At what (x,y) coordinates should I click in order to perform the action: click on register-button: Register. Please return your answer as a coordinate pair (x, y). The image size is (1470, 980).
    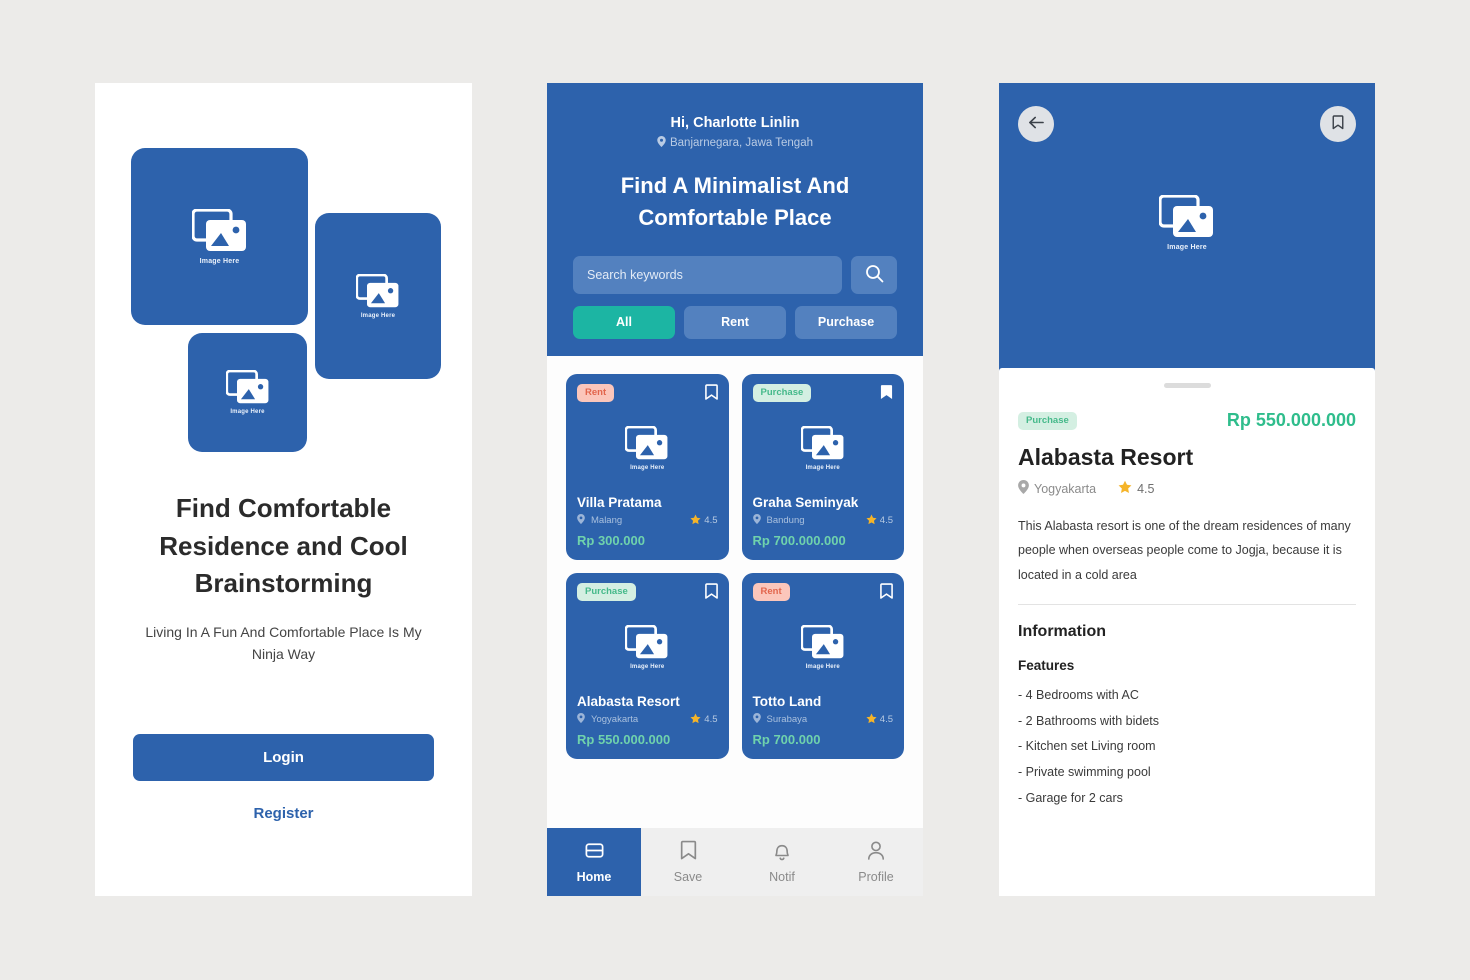
    Looking at the image, I should click on (283, 813).